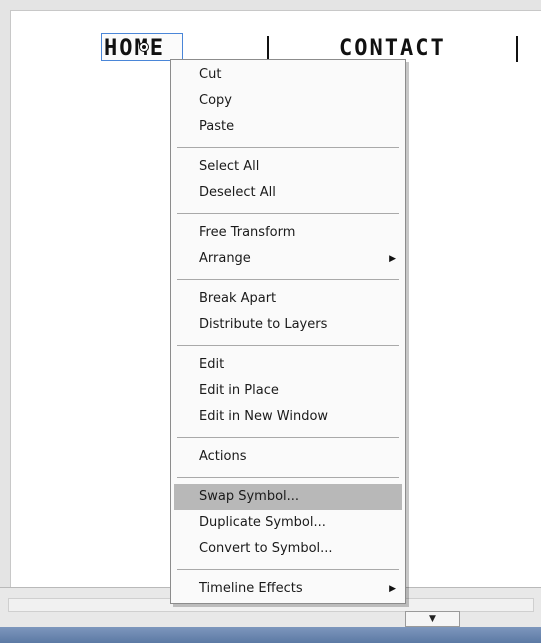  I want to click on menu-item-label: Select All, so click(229, 166).